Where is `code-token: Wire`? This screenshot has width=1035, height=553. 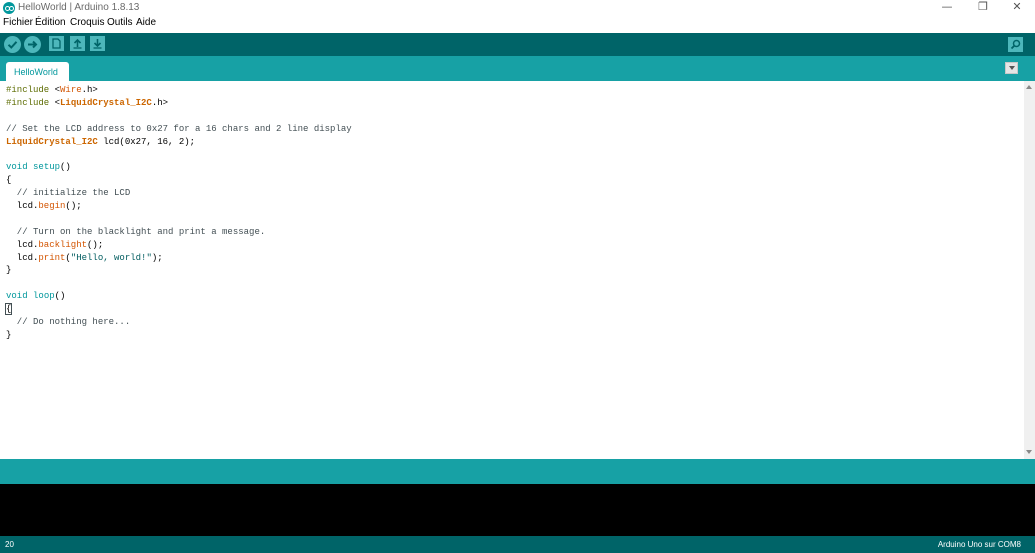 code-token: Wire is located at coordinates (71, 90).